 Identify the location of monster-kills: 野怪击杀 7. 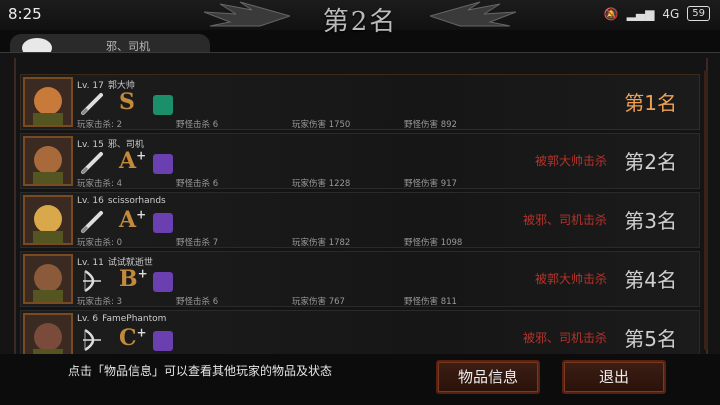
(197, 243).